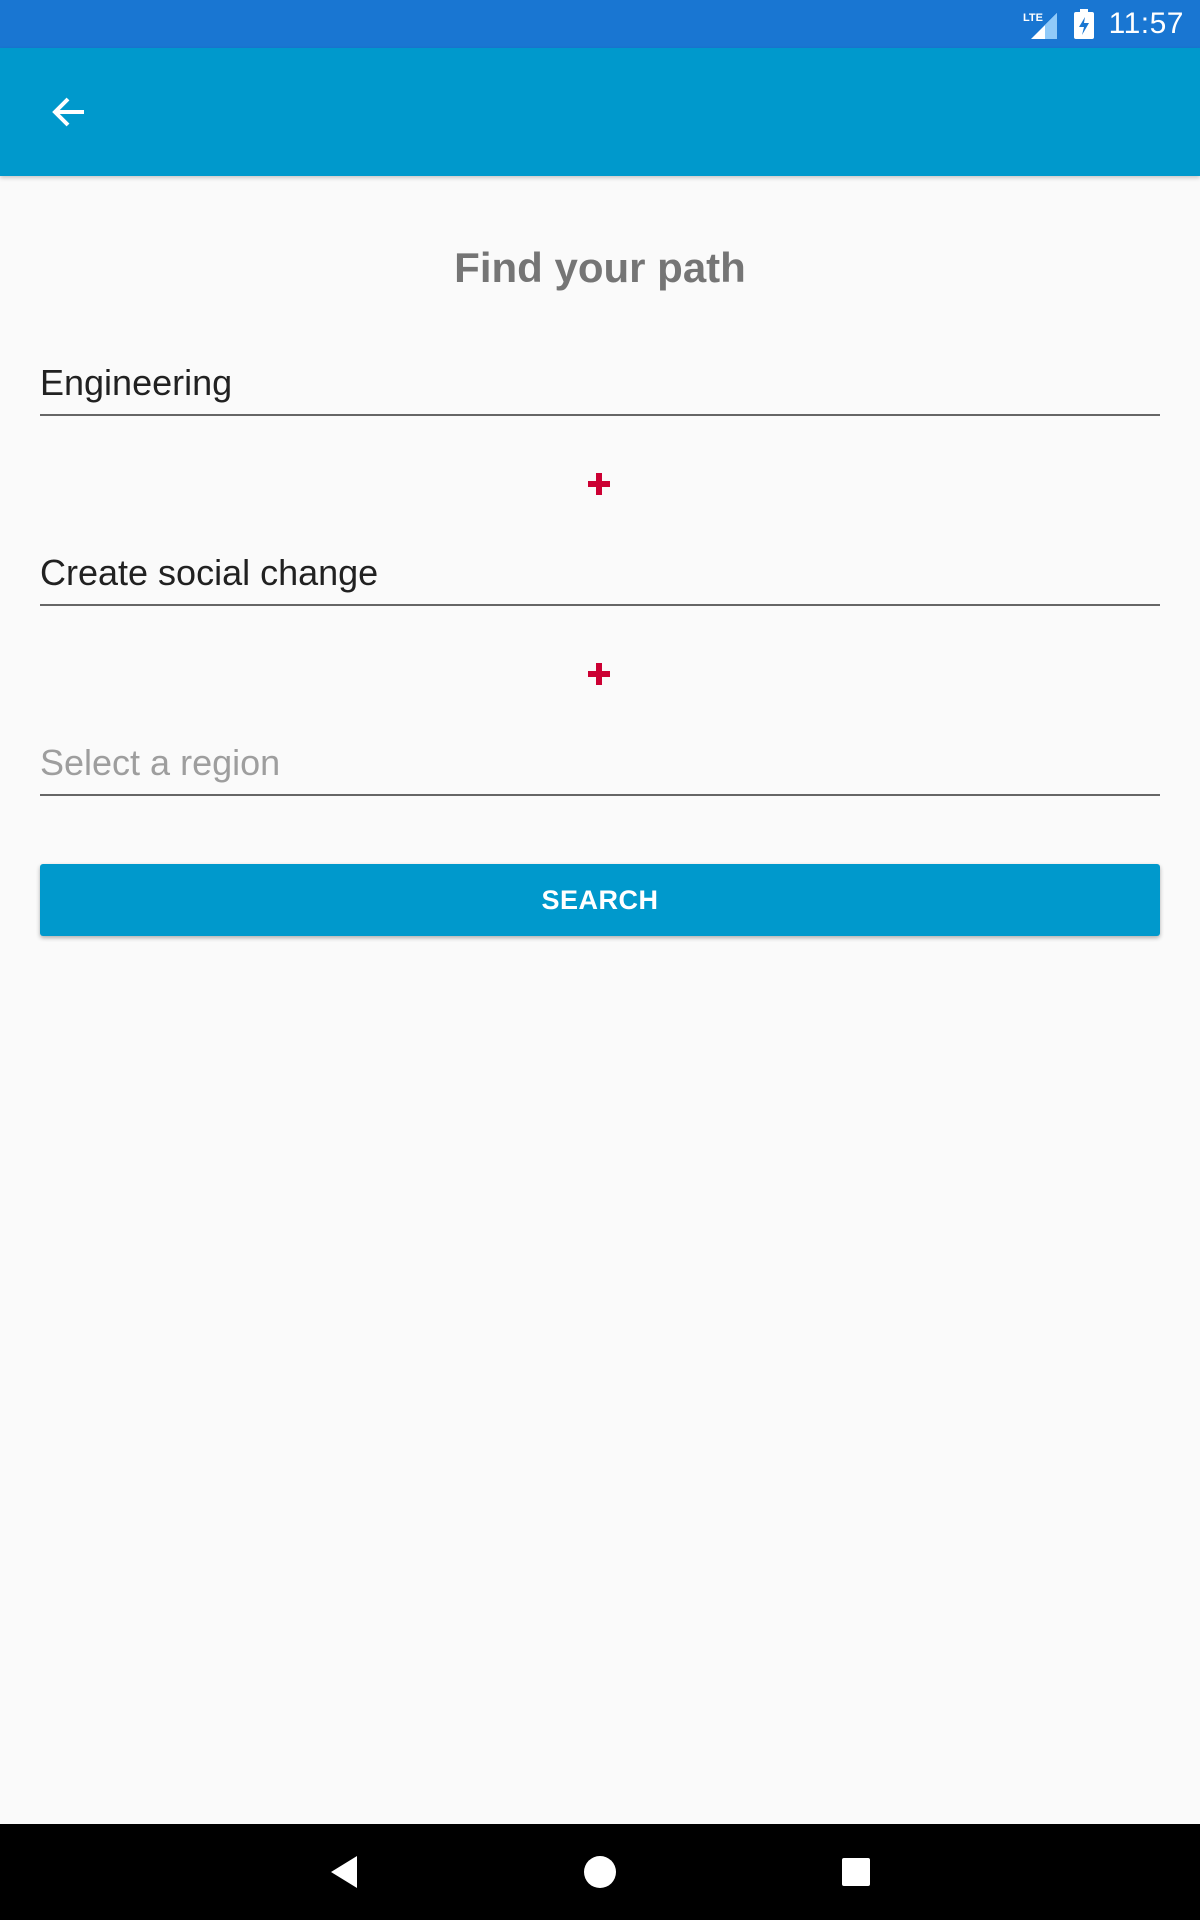 The image size is (1200, 1920). I want to click on nav-back-icon, so click(344, 1872).